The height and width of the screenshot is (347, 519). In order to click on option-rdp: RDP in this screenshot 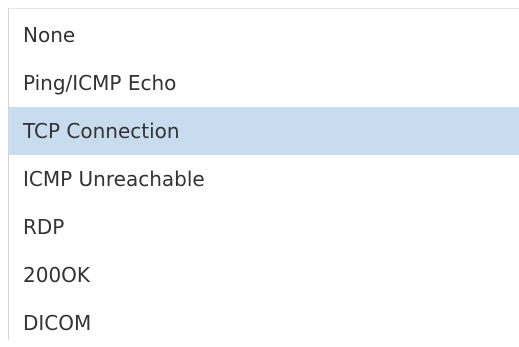, I will do `click(264, 227)`.